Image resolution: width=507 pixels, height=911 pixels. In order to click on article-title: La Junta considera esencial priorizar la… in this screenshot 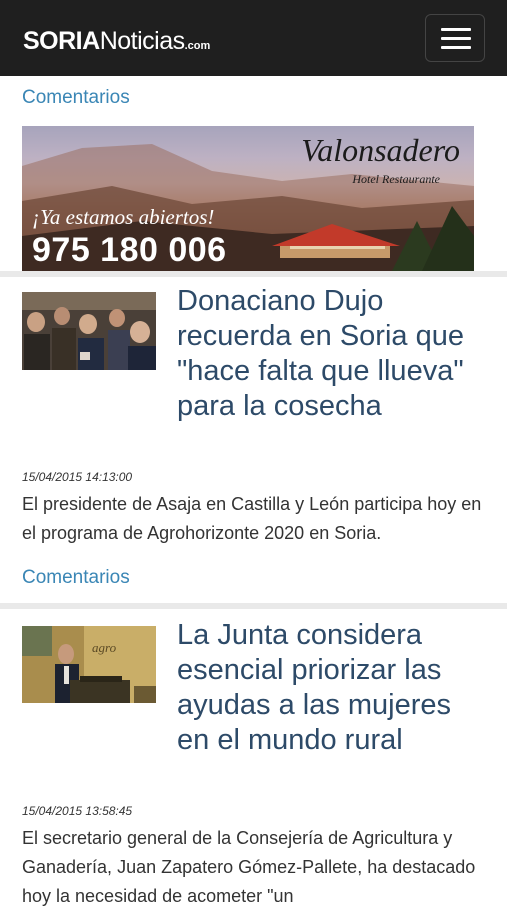, I will do `click(332, 688)`.